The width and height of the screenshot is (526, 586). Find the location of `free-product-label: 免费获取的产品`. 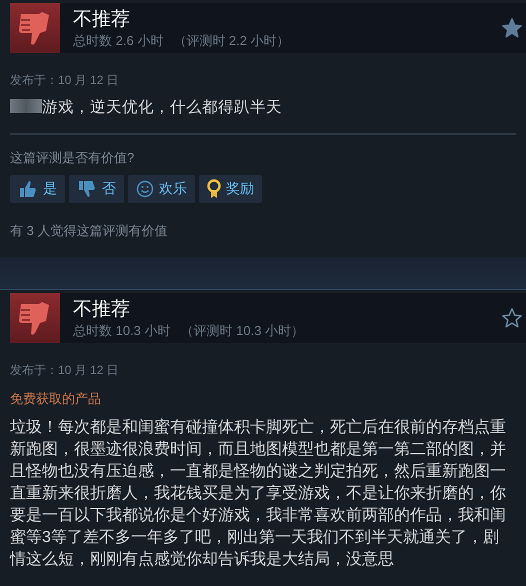

free-product-label: 免费获取的产品 is located at coordinates (56, 399).